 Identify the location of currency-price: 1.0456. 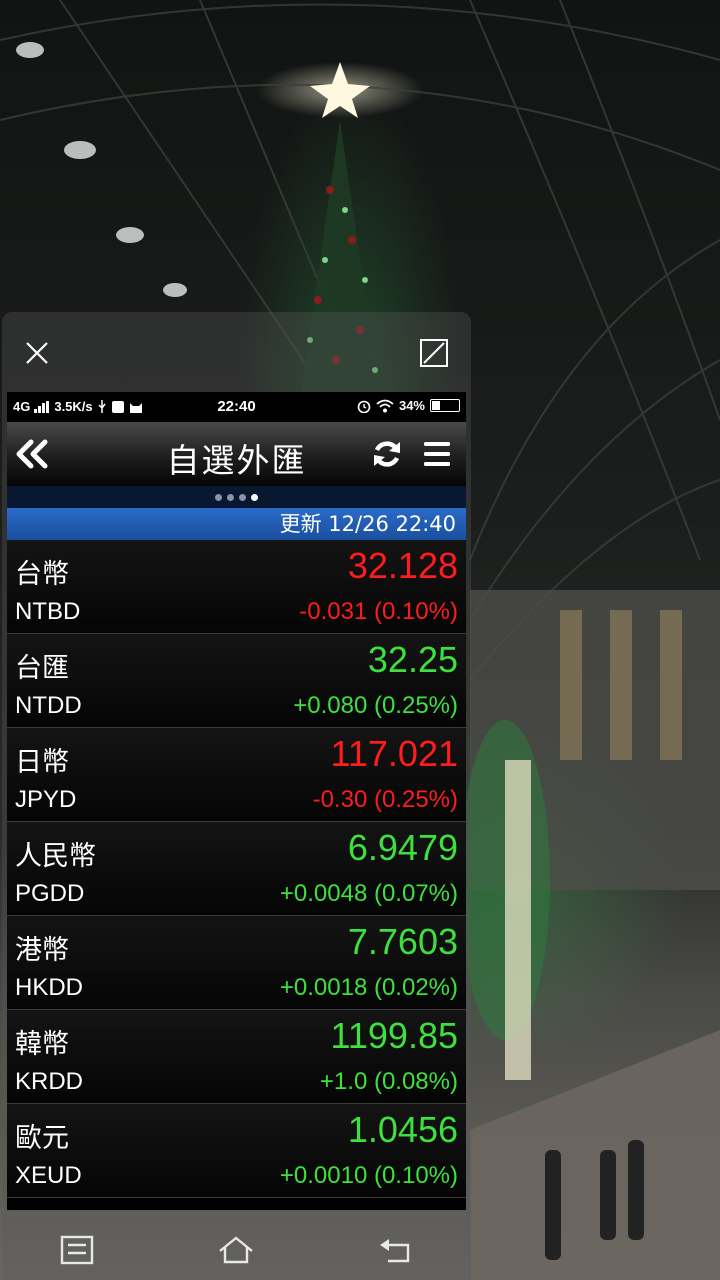
(402, 1129).